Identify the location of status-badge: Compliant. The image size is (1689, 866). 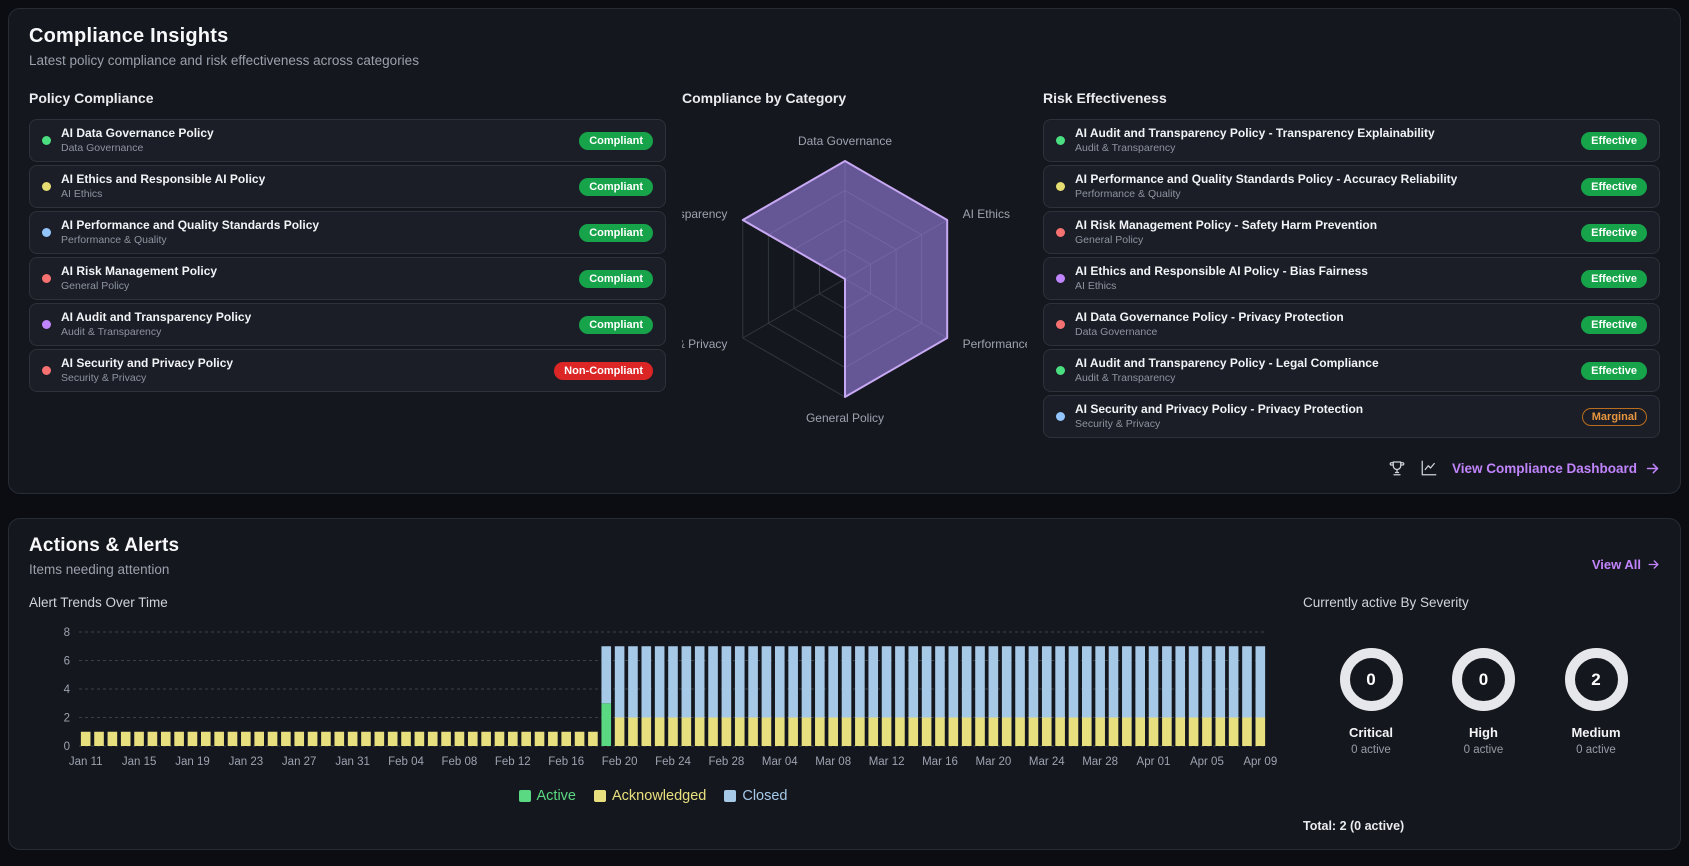
(616, 232).